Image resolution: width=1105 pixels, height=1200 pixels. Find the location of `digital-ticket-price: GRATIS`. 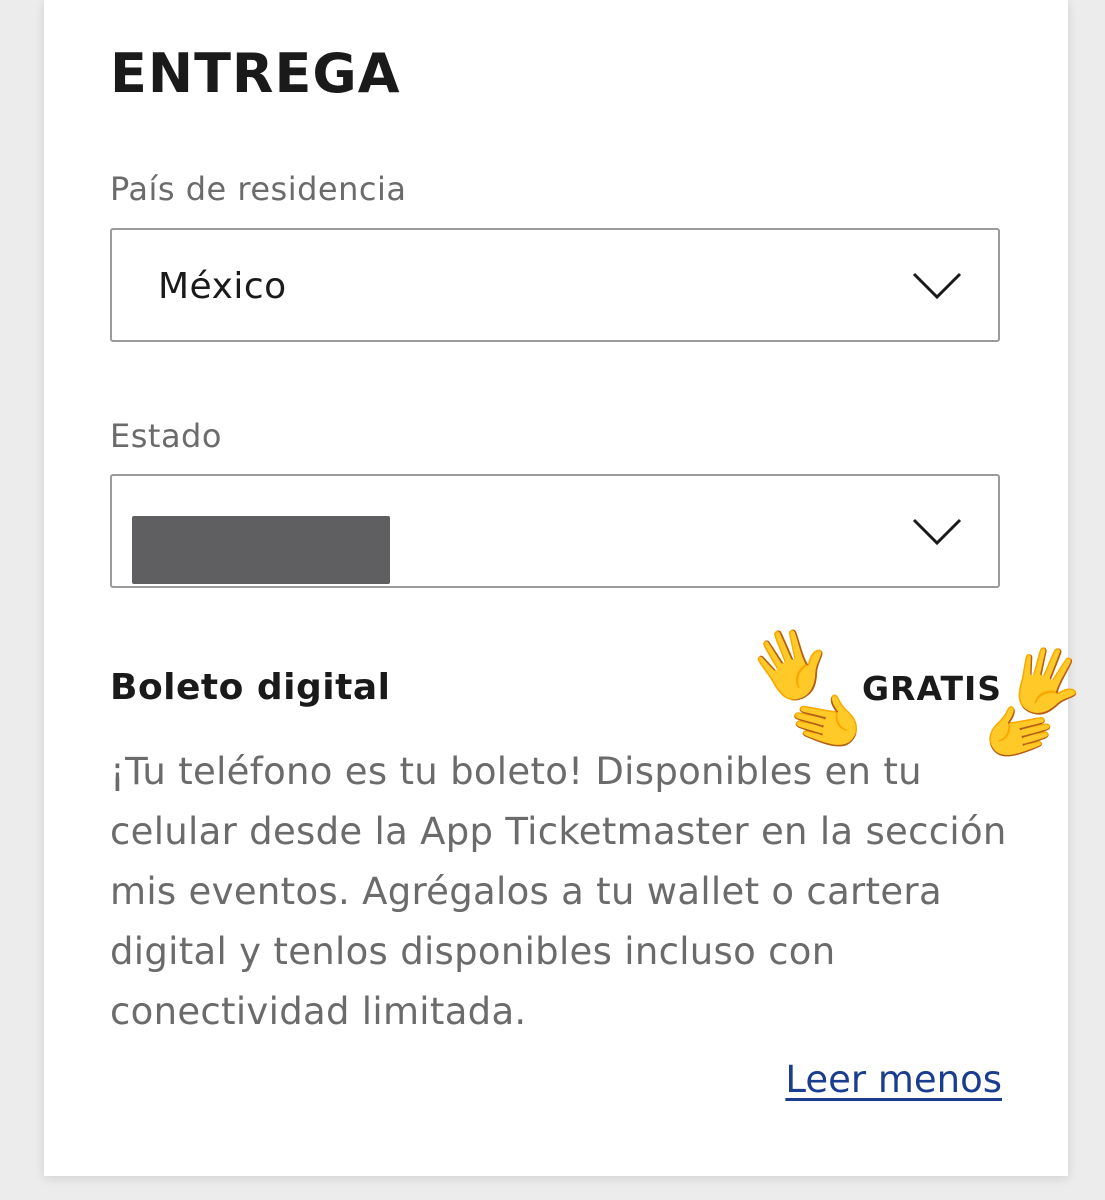

digital-ticket-price: GRATIS is located at coordinates (931, 688).